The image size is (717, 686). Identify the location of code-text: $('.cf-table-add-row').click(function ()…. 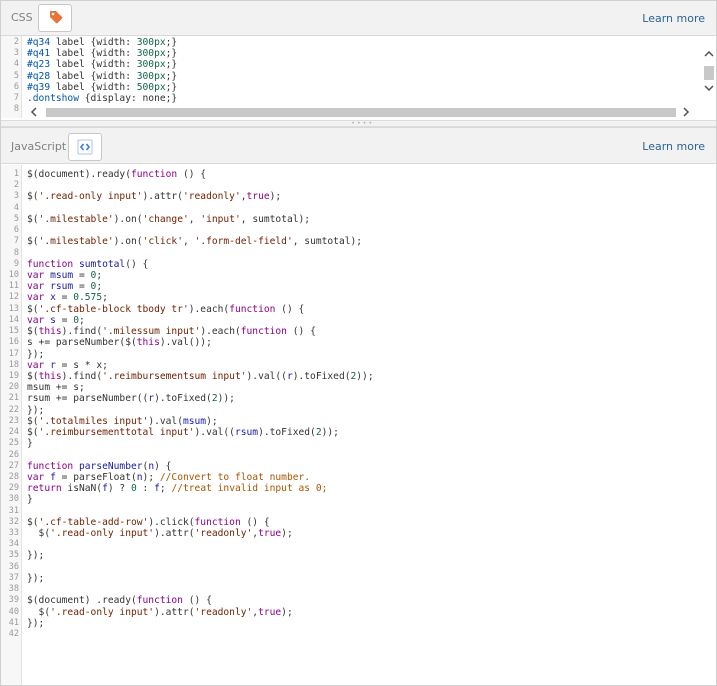
(148, 522).